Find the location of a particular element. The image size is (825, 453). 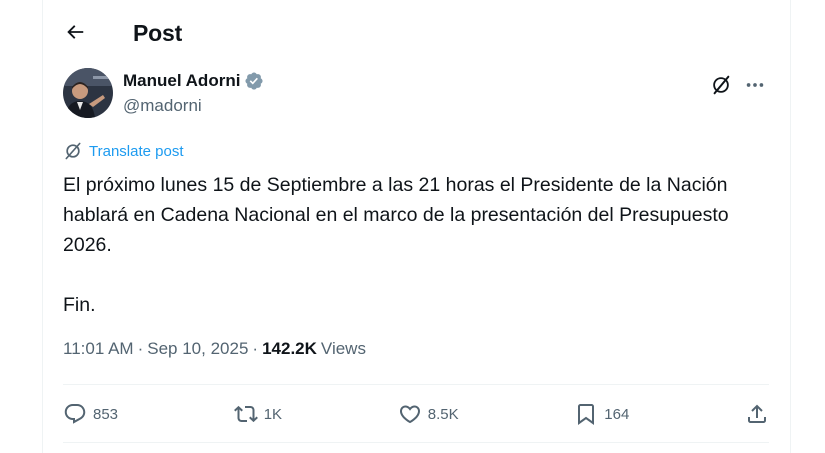

action-bar: 853 1K 8.5K 164 is located at coordinates (416, 414).